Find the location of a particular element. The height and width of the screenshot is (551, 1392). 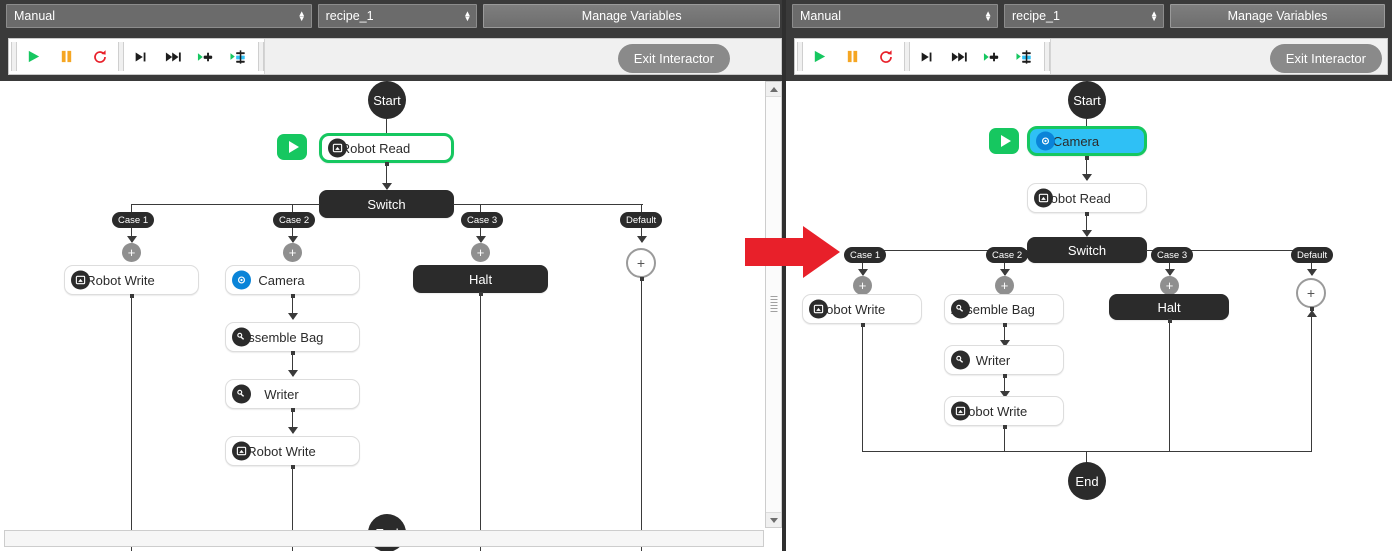

scroll-thumb is located at coordinates (773, 304).